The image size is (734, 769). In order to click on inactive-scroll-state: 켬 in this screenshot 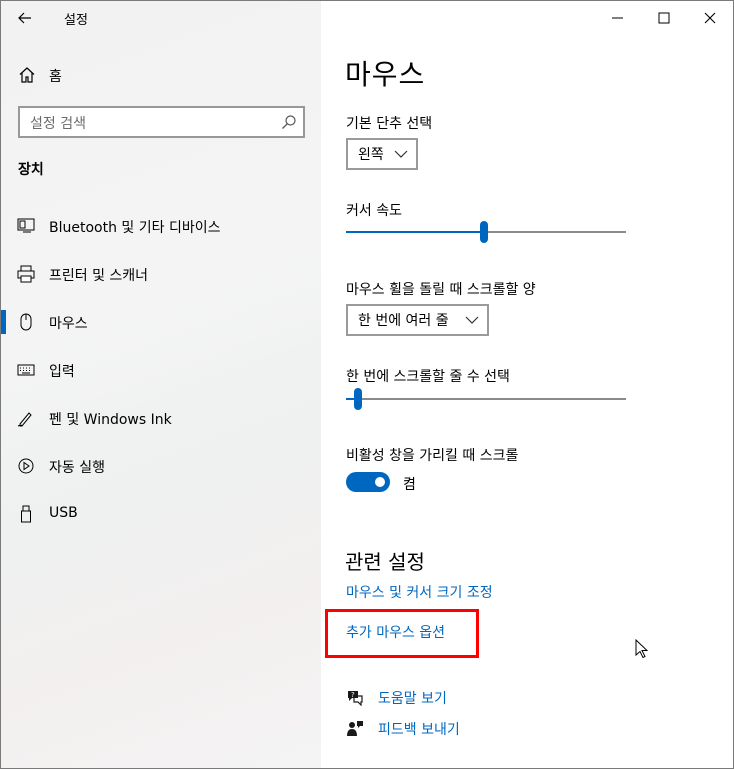, I will do `click(409, 485)`.